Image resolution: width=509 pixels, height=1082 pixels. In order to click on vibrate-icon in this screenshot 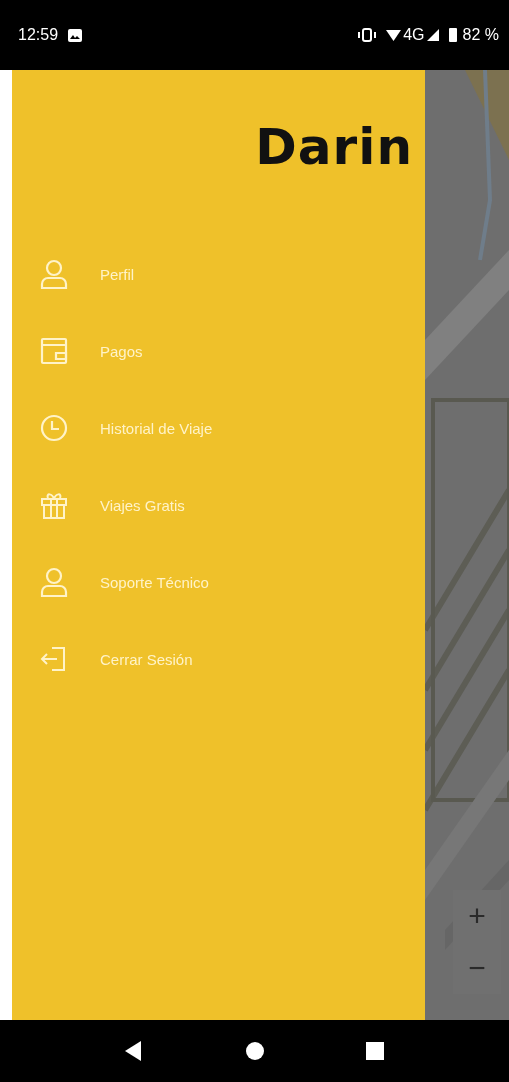, I will do `click(367, 35)`.